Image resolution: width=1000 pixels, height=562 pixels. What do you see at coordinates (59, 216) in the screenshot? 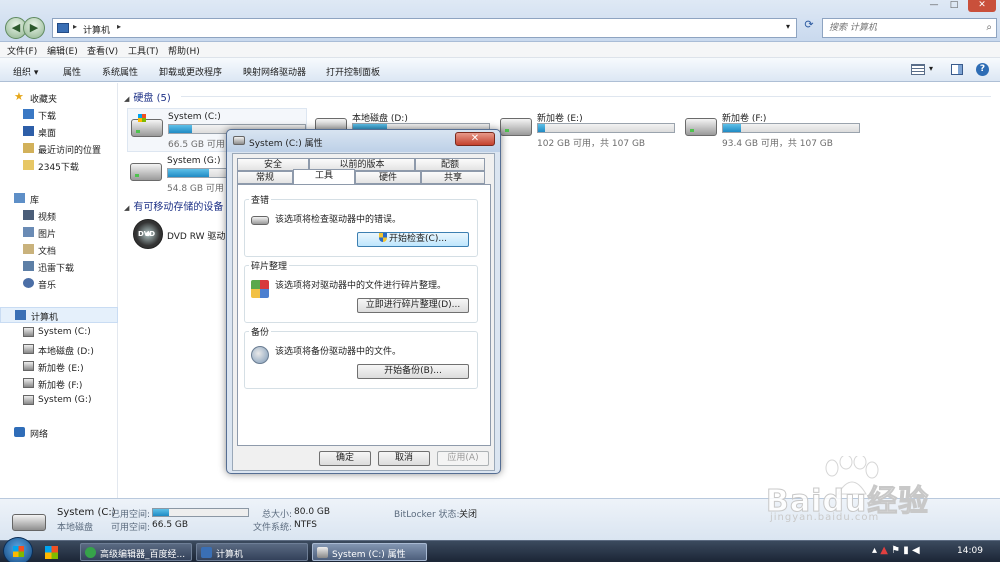
I see `sidebar-item-videos: 视频` at bounding box center [59, 216].